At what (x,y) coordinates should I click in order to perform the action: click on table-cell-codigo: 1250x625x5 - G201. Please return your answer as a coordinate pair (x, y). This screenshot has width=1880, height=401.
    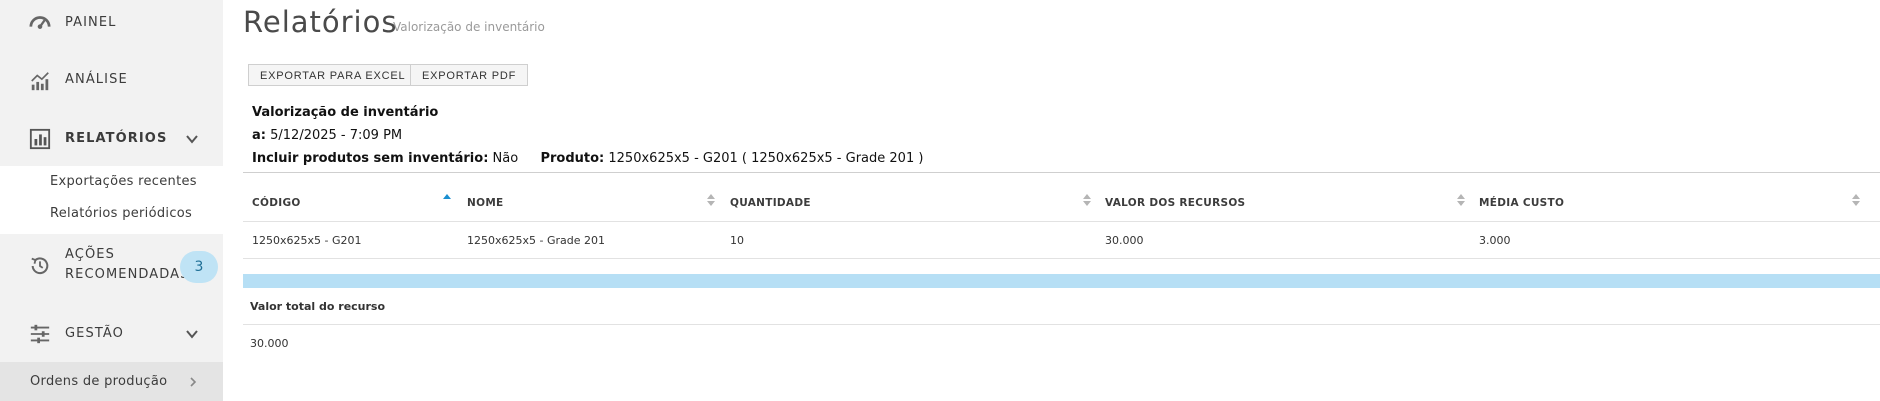
    Looking at the image, I should click on (307, 240).